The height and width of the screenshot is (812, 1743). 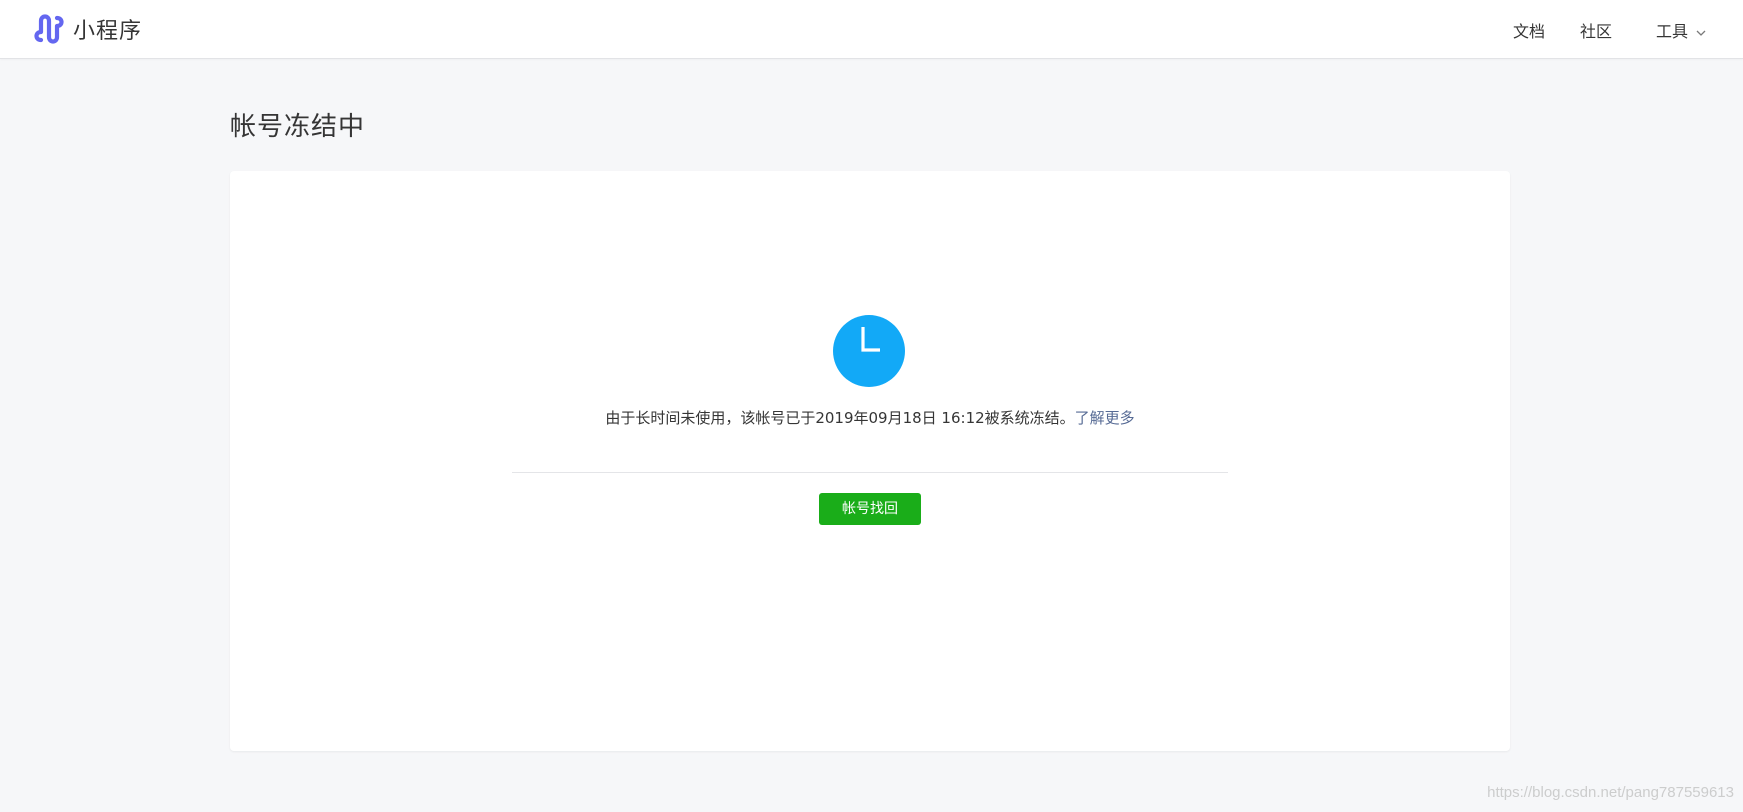 I want to click on account-recover-button: 帐号找回, so click(x=870, y=509).